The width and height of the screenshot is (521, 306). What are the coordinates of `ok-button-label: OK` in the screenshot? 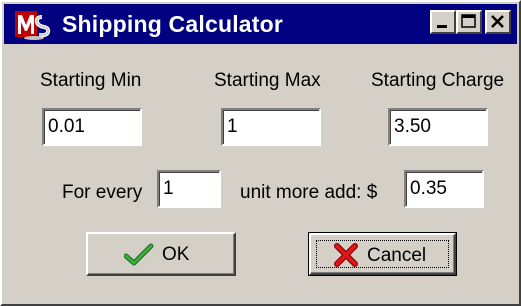 It's located at (176, 254).